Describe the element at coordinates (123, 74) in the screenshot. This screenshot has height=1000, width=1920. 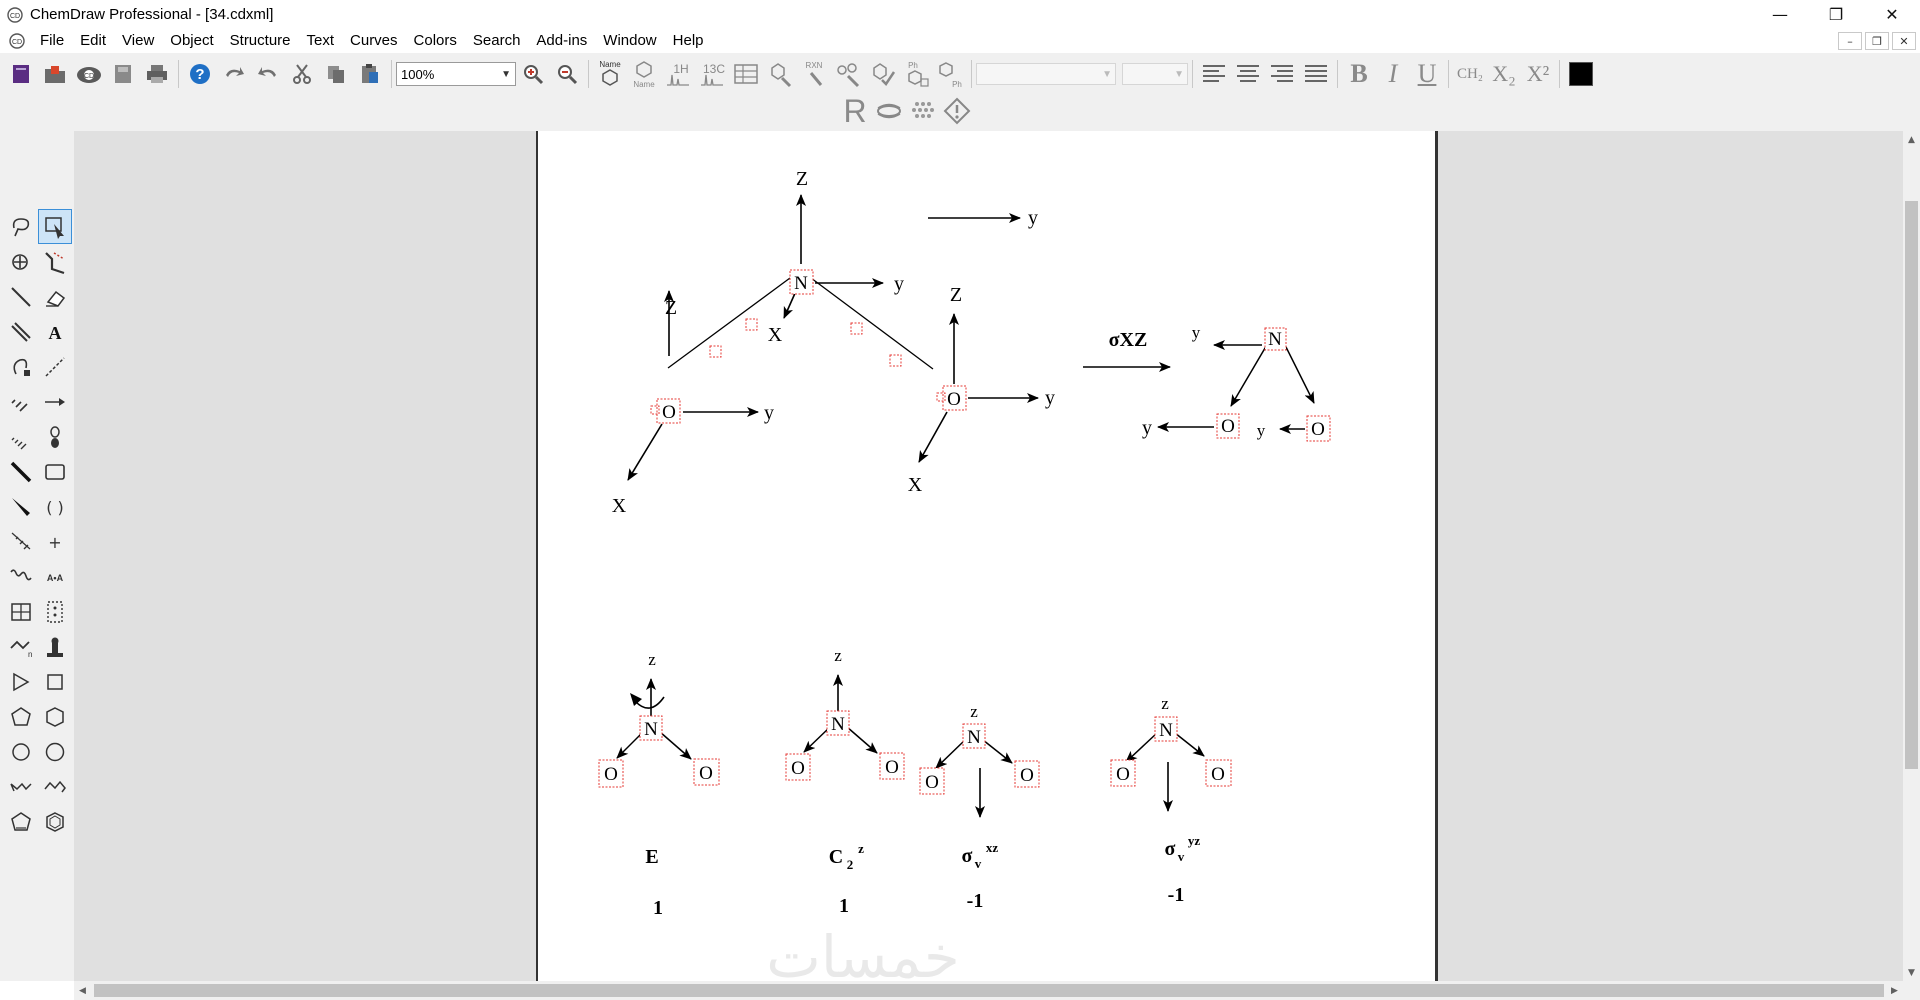
I see `save-icon` at that location.